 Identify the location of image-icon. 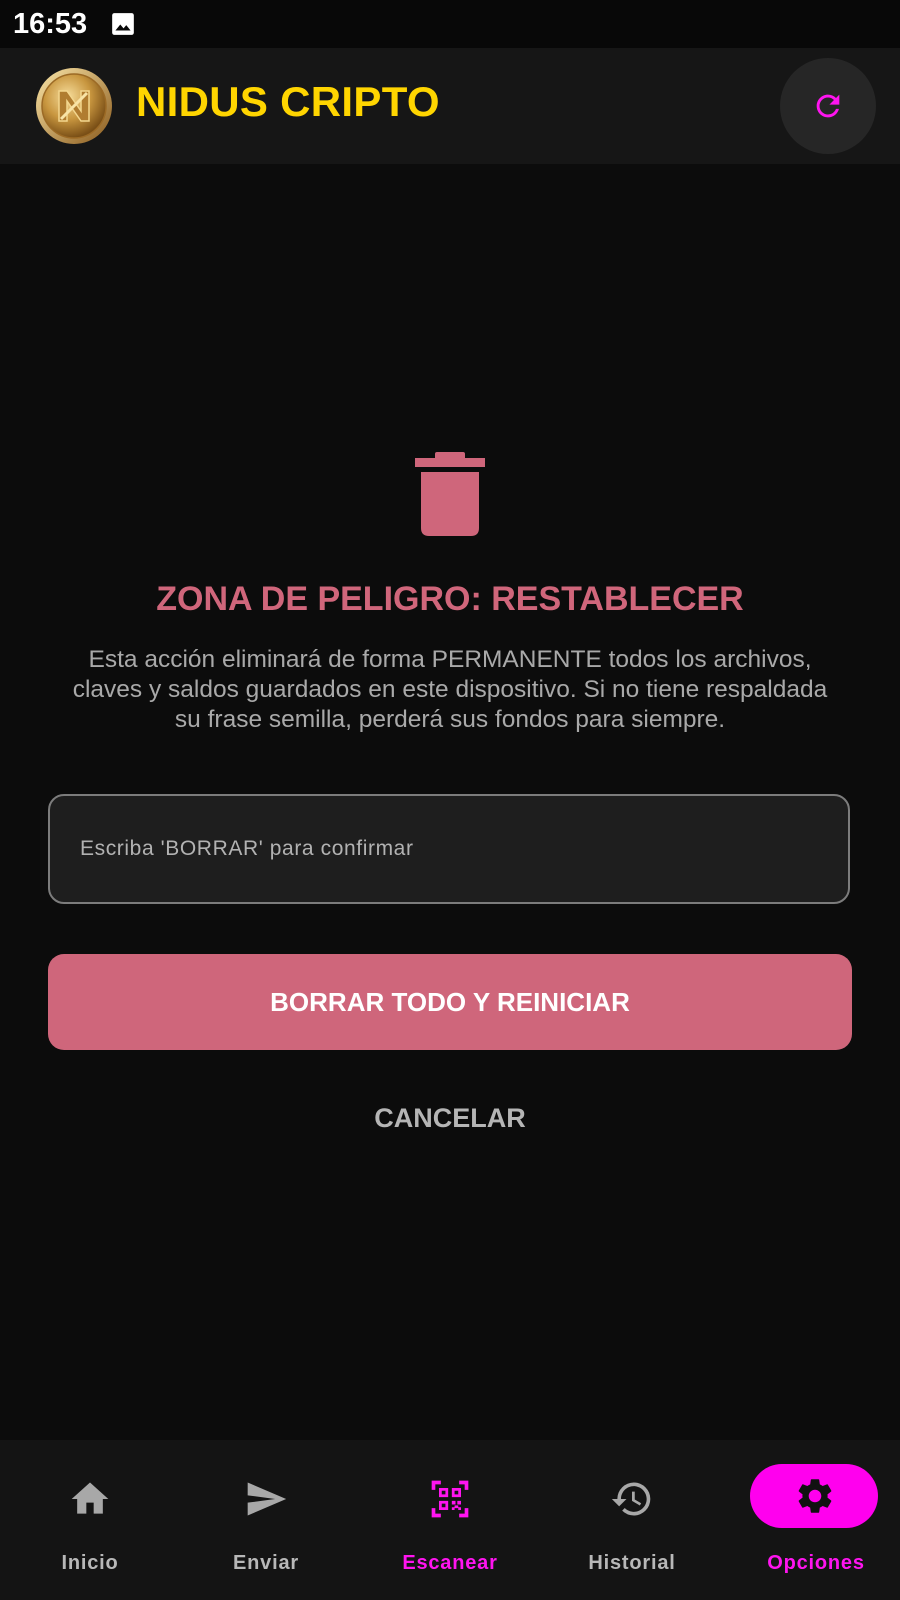
(123, 24).